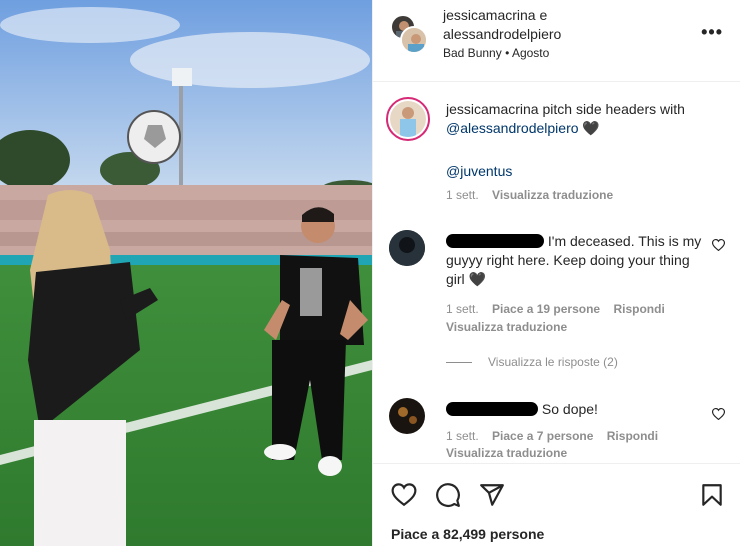 The image size is (740, 546). I want to click on comment-text: So dope!, so click(576, 409).